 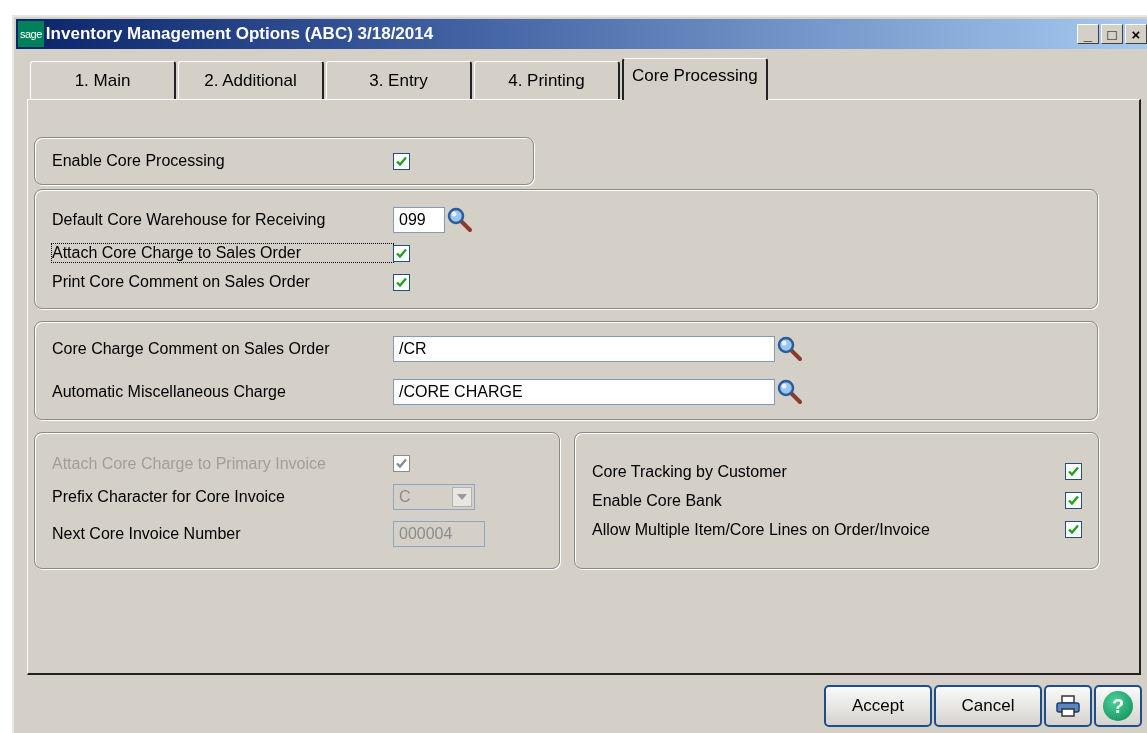 What do you see at coordinates (657, 500) in the screenshot?
I see `field-label: Enable Core Bank` at bounding box center [657, 500].